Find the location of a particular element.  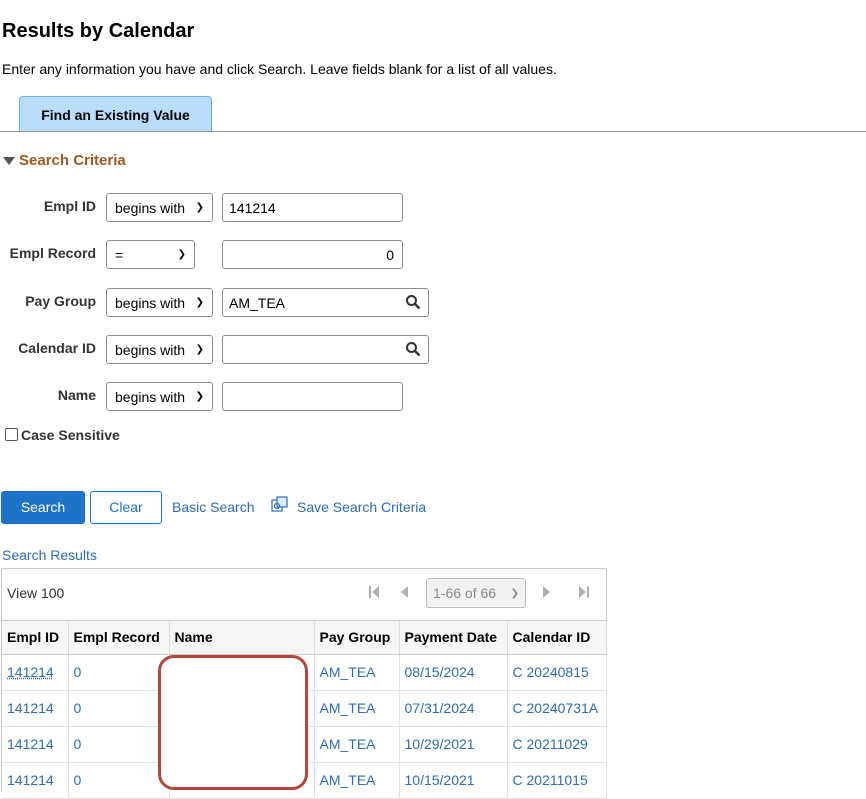

column-header-empl-record: Empl Record is located at coordinates (119, 638).